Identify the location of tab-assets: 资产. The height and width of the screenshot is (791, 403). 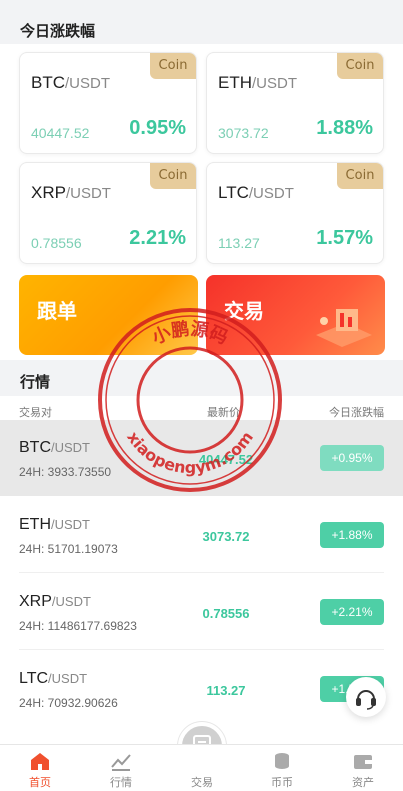
(363, 768).